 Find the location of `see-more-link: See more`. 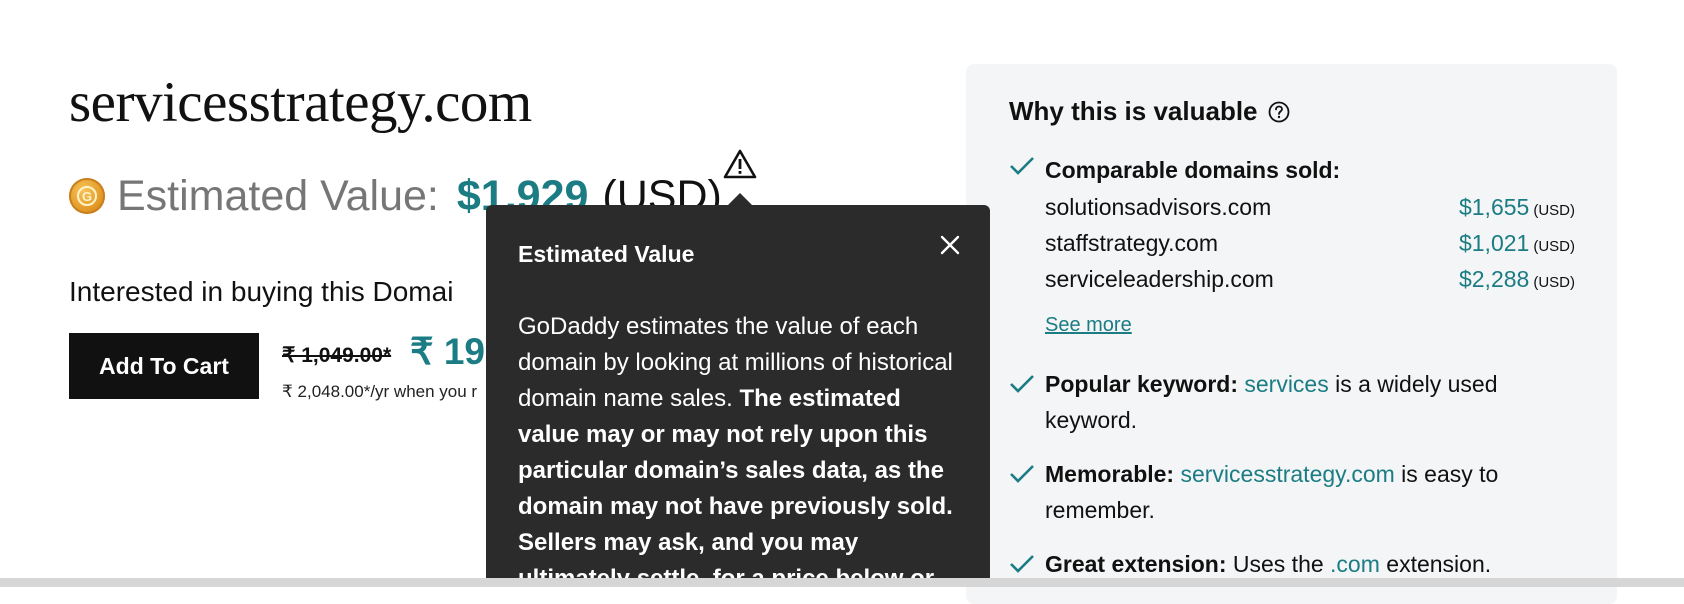

see-more-link: See more is located at coordinates (1088, 325).